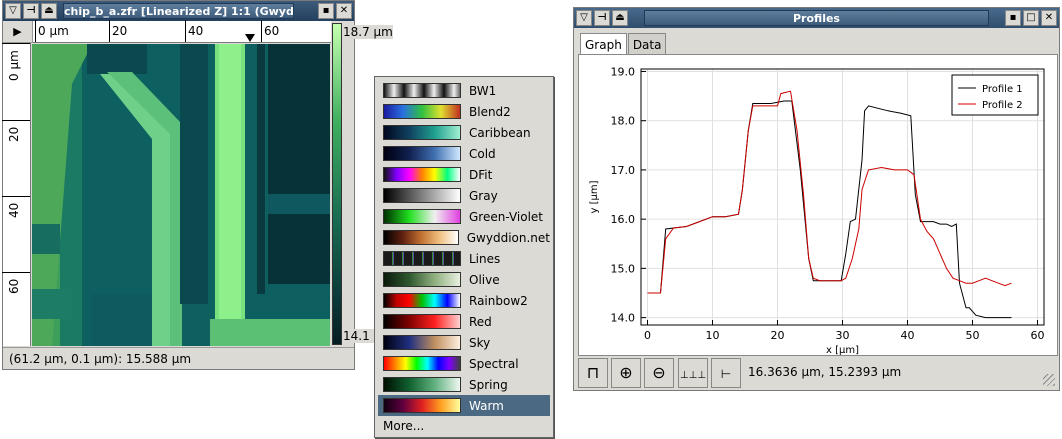 Image resolution: width=1062 pixels, height=439 pixels. I want to click on gradient-item-label: Caribbean, so click(500, 132).